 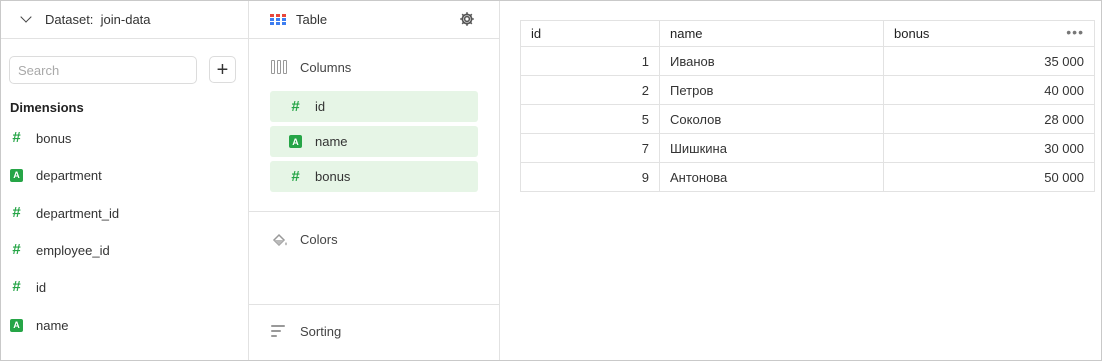 What do you see at coordinates (771, 90) in the screenshot?
I see `cell-name: Петров` at bounding box center [771, 90].